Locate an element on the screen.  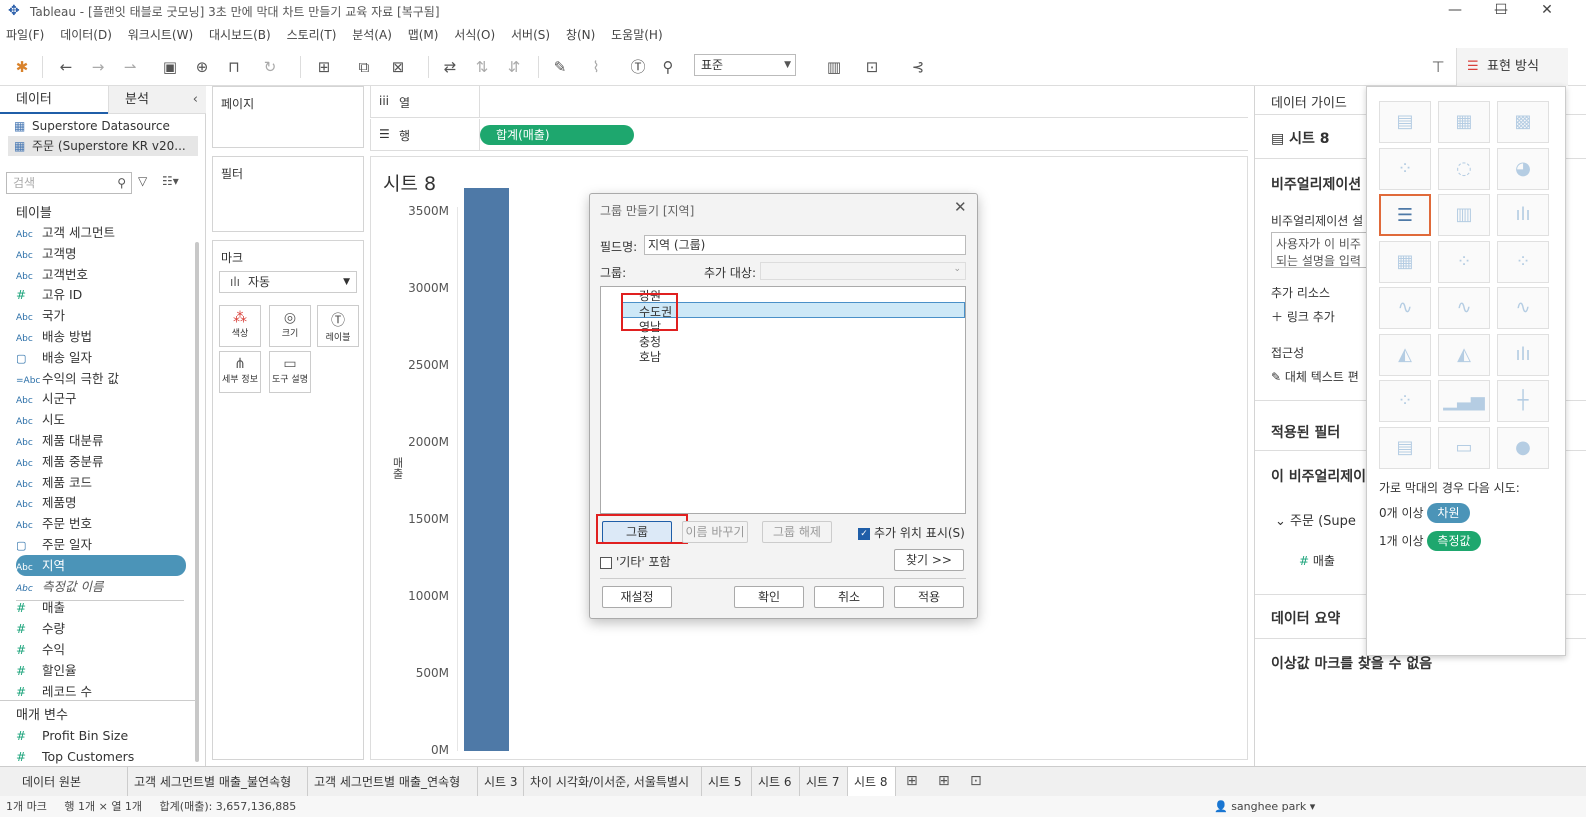
area-continuous-icon: ◭ is located at coordinates (1405, 354).